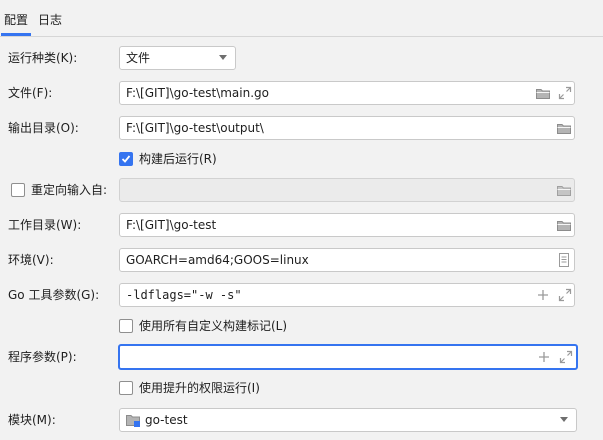  I want to click on run-after-build-label: 构建后运行(R), so click(178, 159).